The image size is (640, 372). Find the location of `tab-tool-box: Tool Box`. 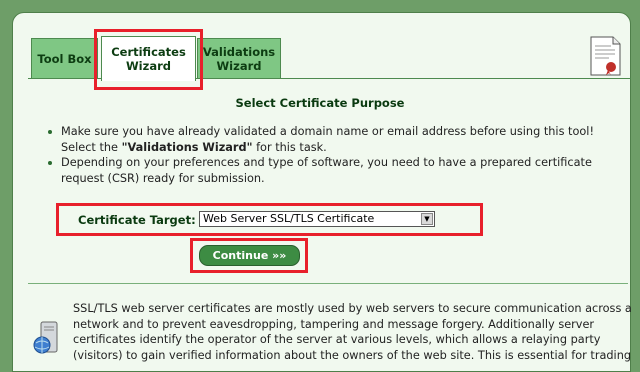

tab-tool-box: Tool Box is located at coordinates (64, 58).